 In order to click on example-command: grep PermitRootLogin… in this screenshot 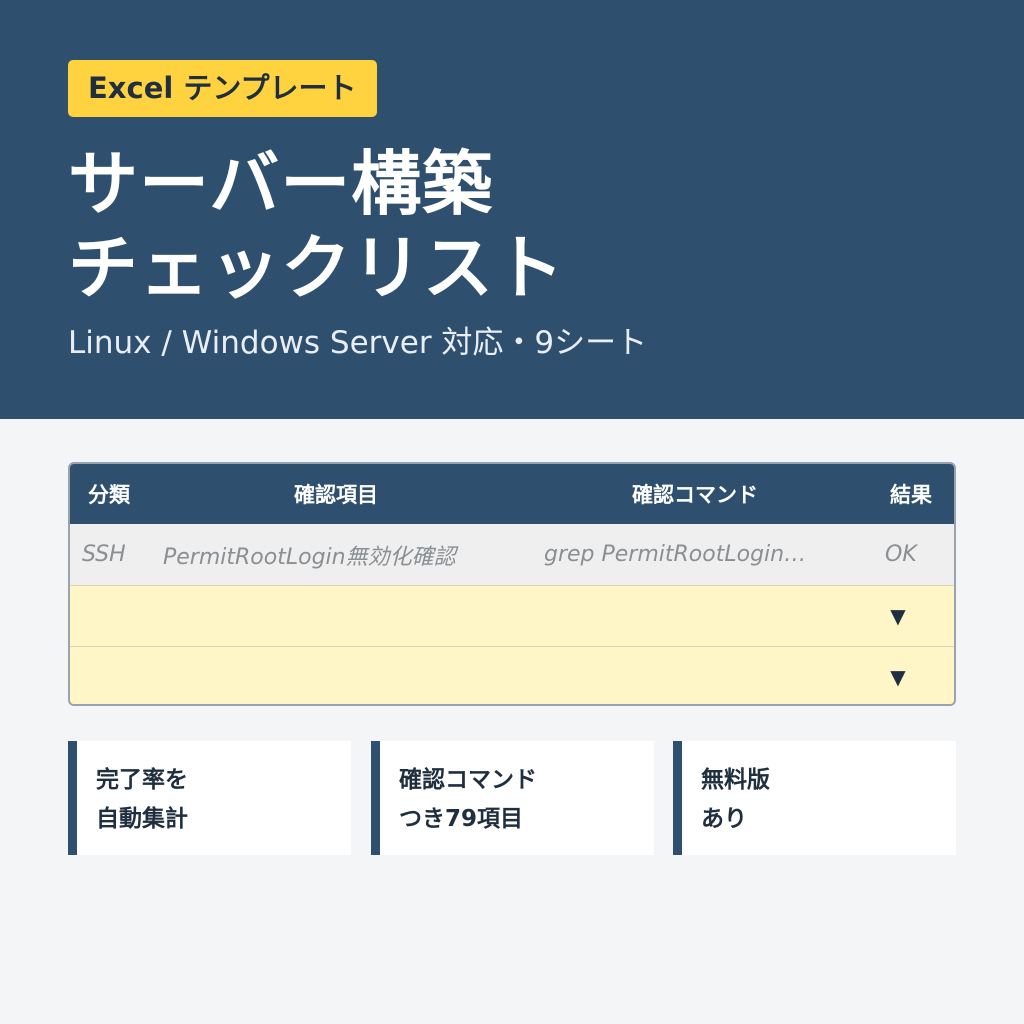, I will do `click(675, 554)`.